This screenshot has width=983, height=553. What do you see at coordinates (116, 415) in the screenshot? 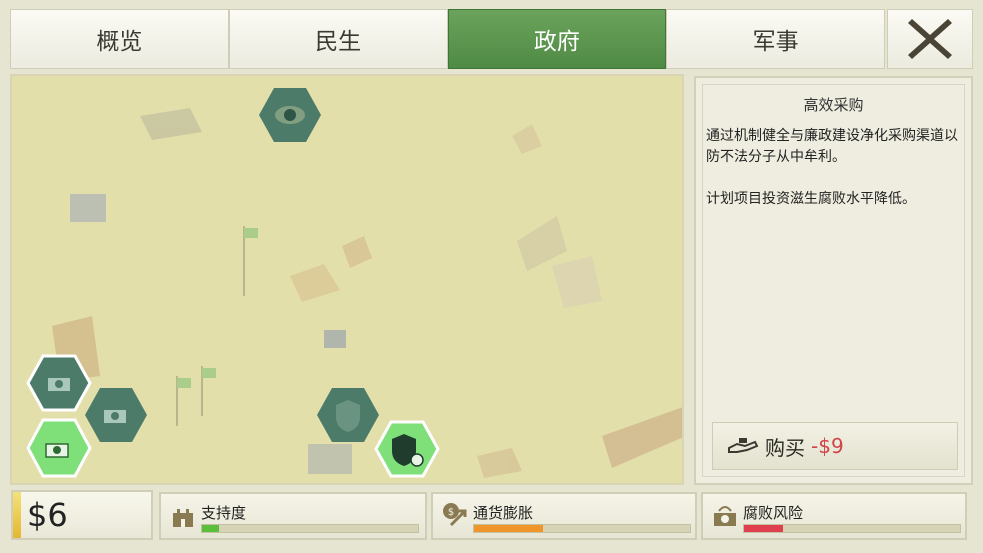
I see `cash-policy-ii-icon` at bounding box center [116, 415].